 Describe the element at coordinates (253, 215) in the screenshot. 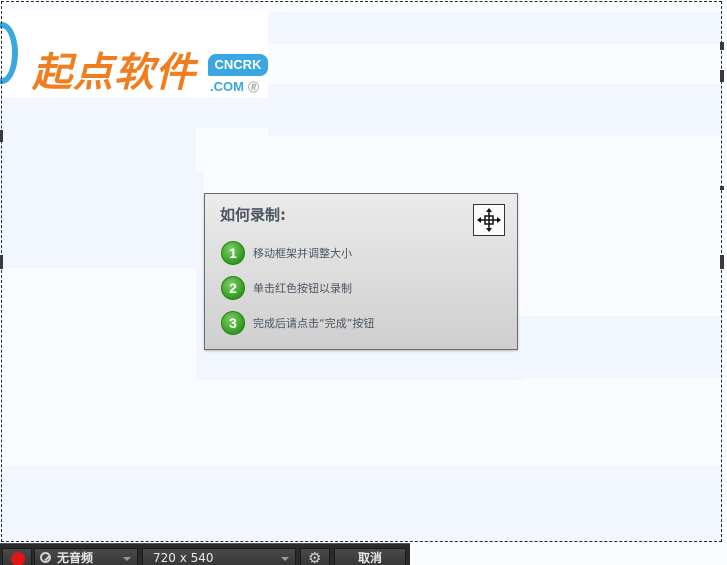

I see `panel-title: 如何录制:` at that location.